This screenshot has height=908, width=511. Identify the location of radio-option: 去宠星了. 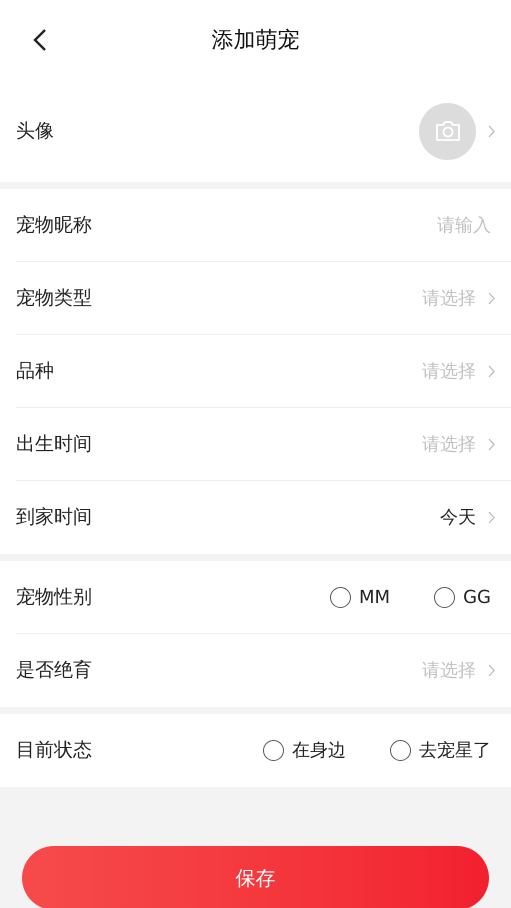
(440, 750).